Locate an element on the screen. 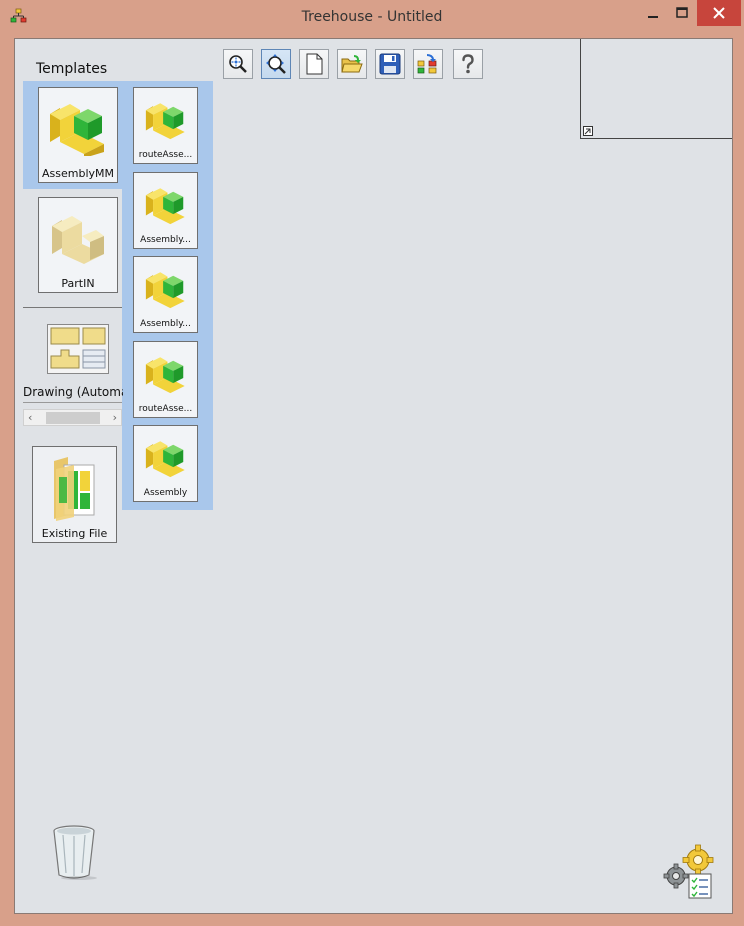  sub-template-item: Assembly is located at coordinates (165, 463).